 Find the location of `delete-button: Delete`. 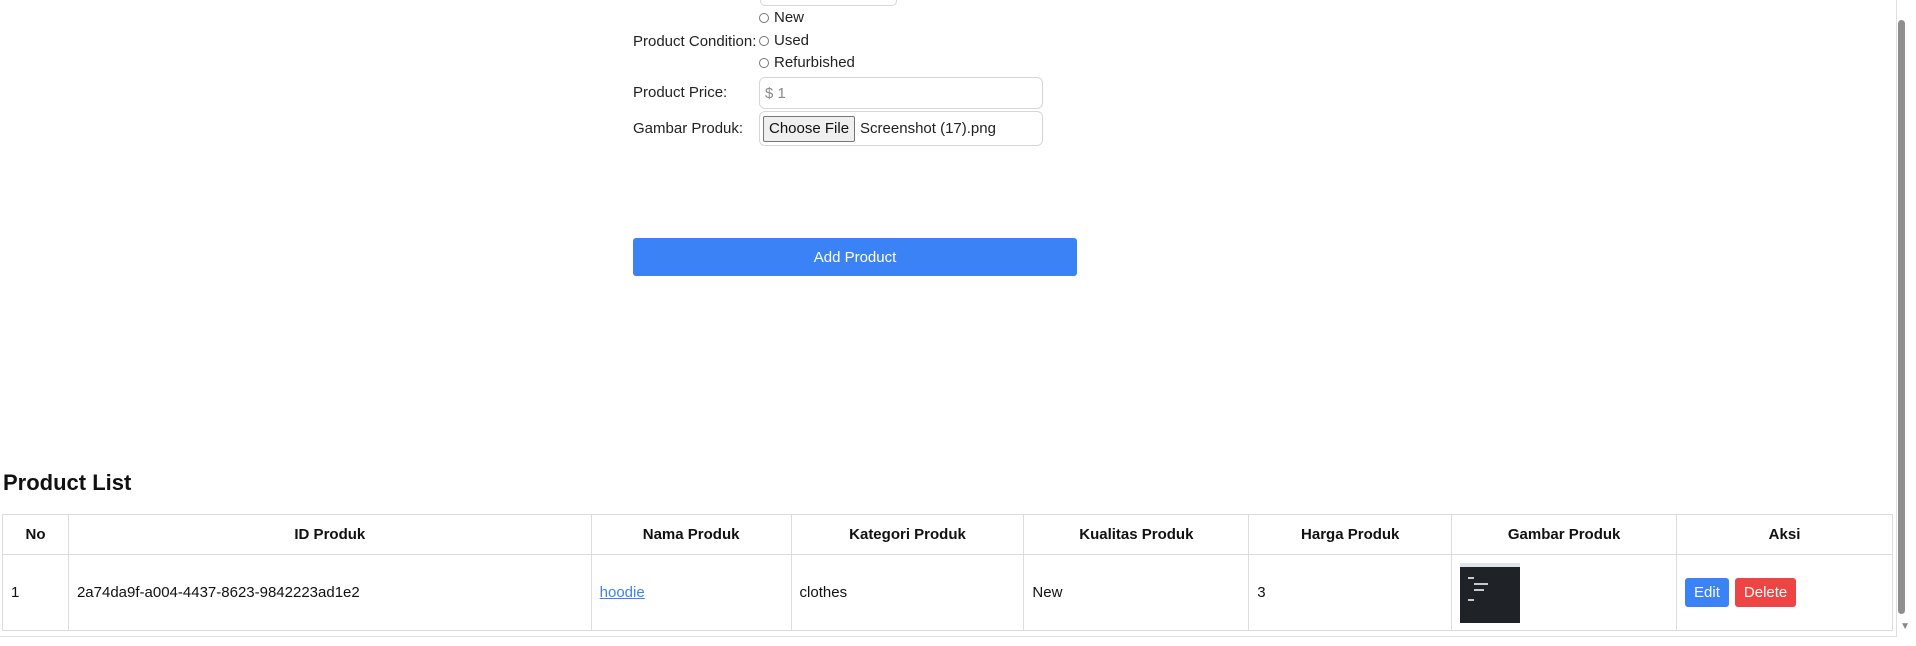

delete-button: Delete is located at coordinates (1765, 592).